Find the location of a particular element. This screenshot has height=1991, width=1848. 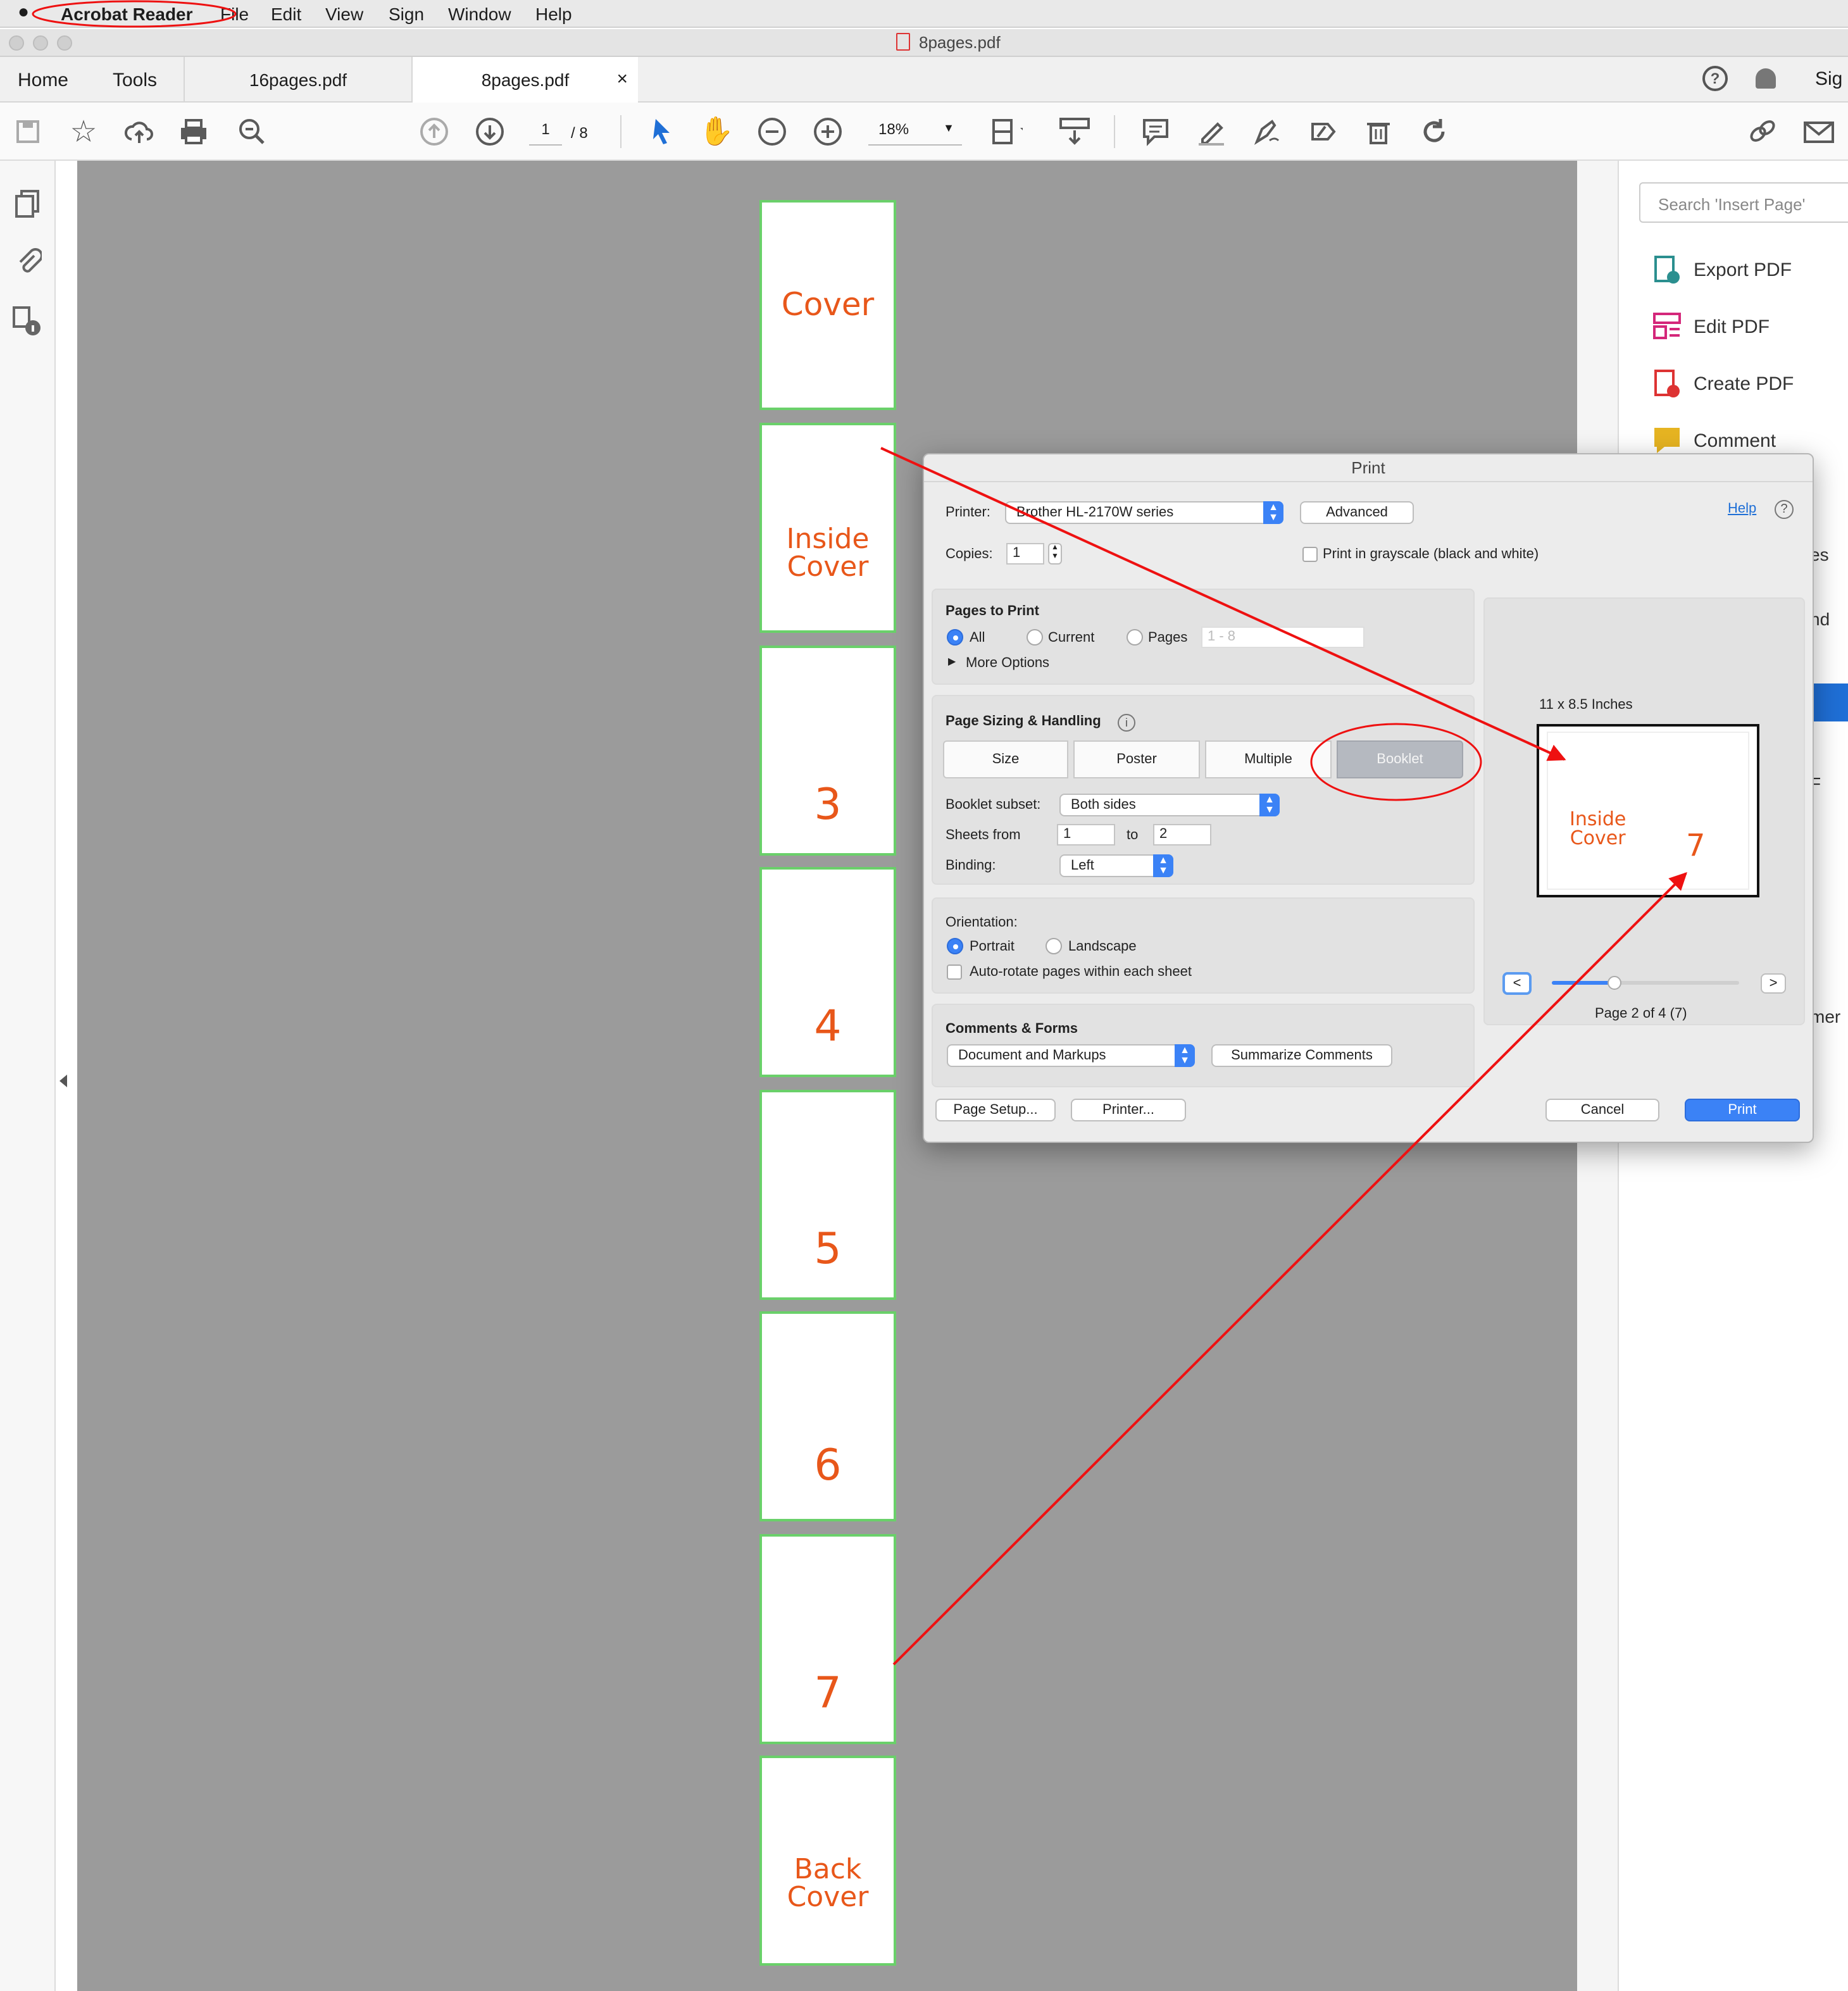

annotation-circle-booklet is located at coordinates (1396, 762).